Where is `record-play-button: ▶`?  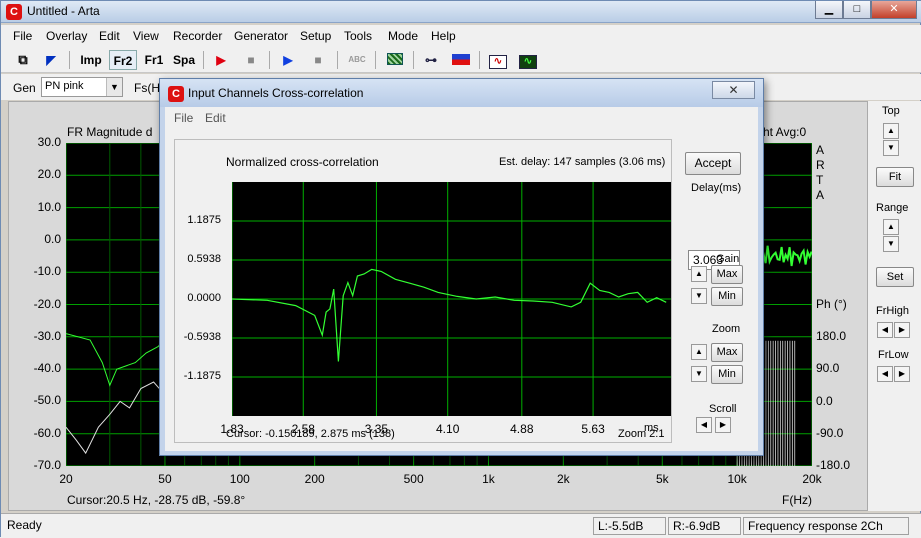
record-play-button: ▶ is located at coordinates (221, 60).